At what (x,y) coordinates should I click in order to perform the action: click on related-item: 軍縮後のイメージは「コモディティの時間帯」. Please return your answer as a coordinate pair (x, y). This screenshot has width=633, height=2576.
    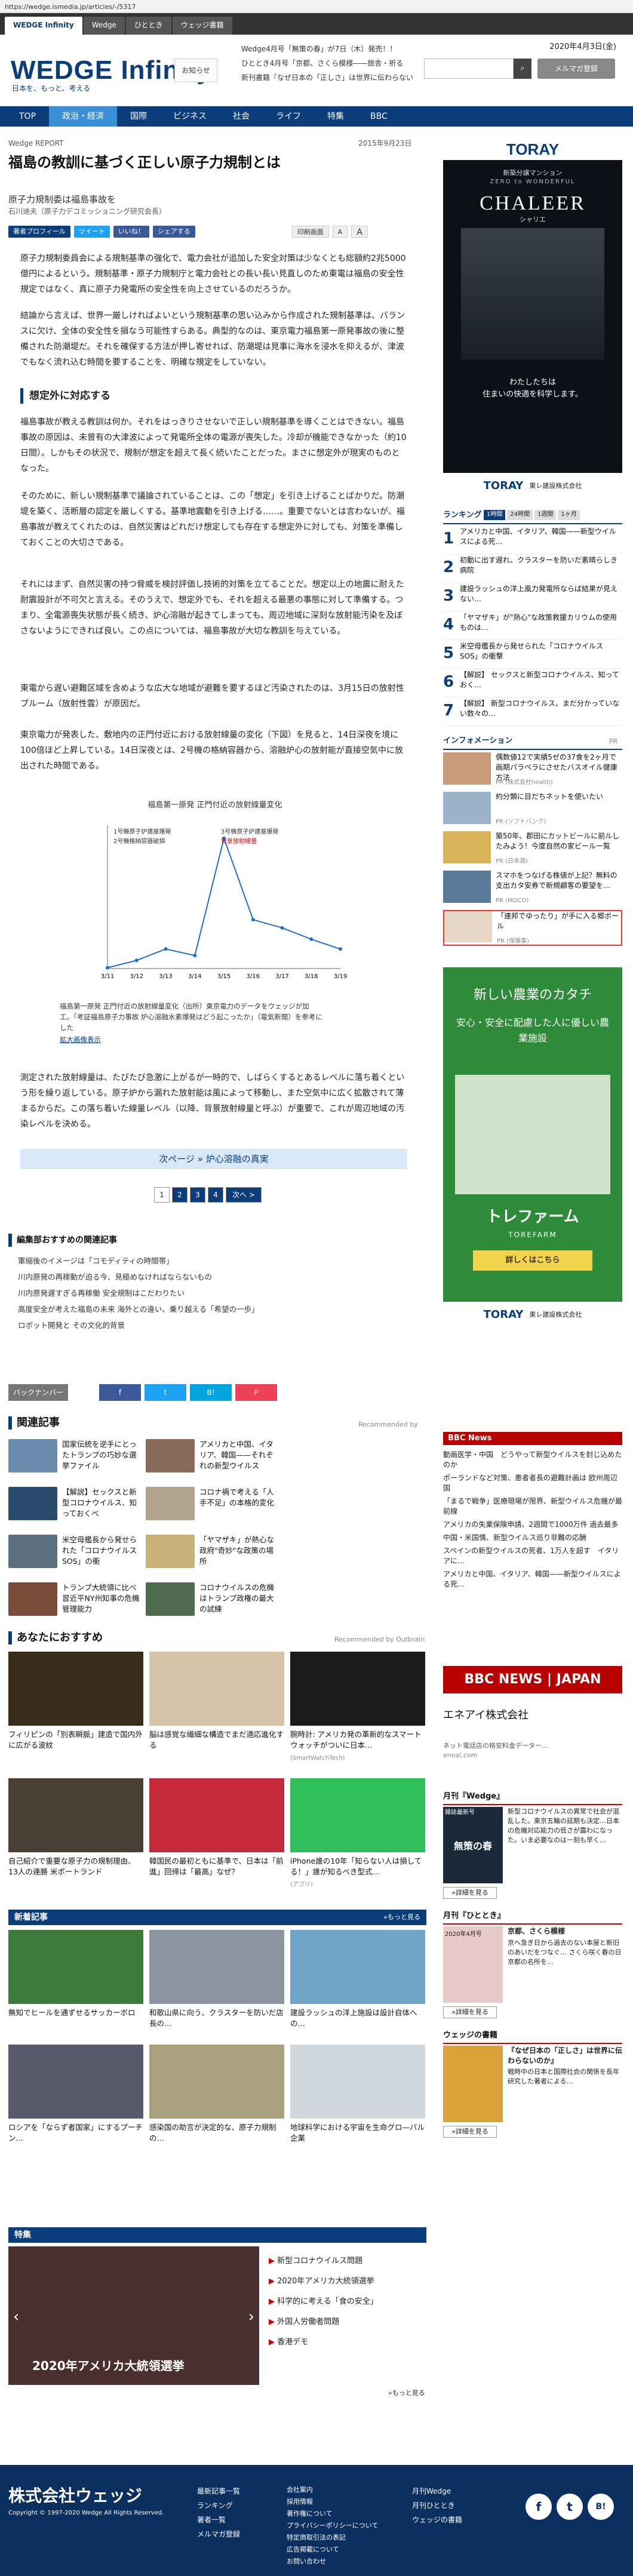
    Looking at the image, I should click on (215, 1261).